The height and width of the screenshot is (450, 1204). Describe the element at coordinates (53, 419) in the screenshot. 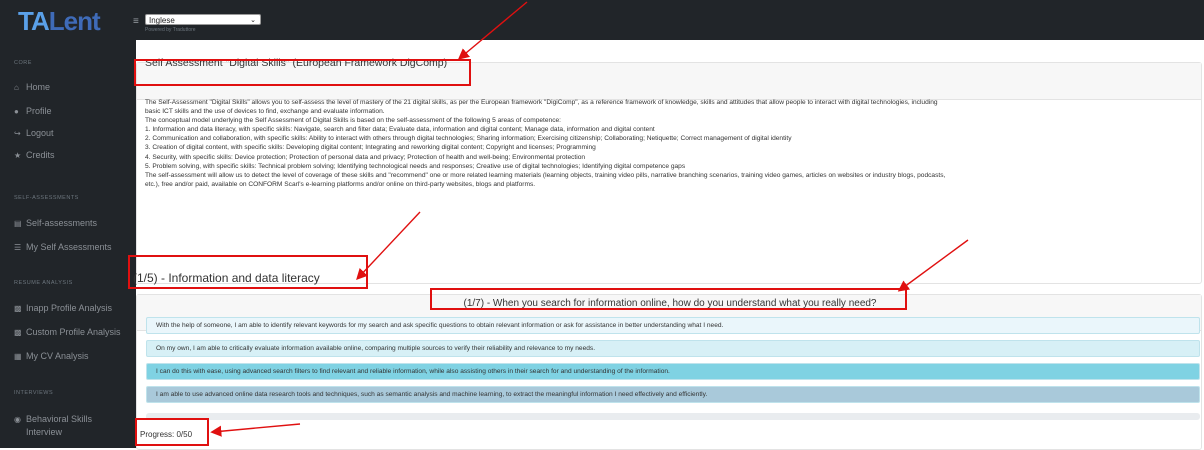

I see `sidebar-item-behavioral-skills: ◉ Behavioral Skills` at that location.